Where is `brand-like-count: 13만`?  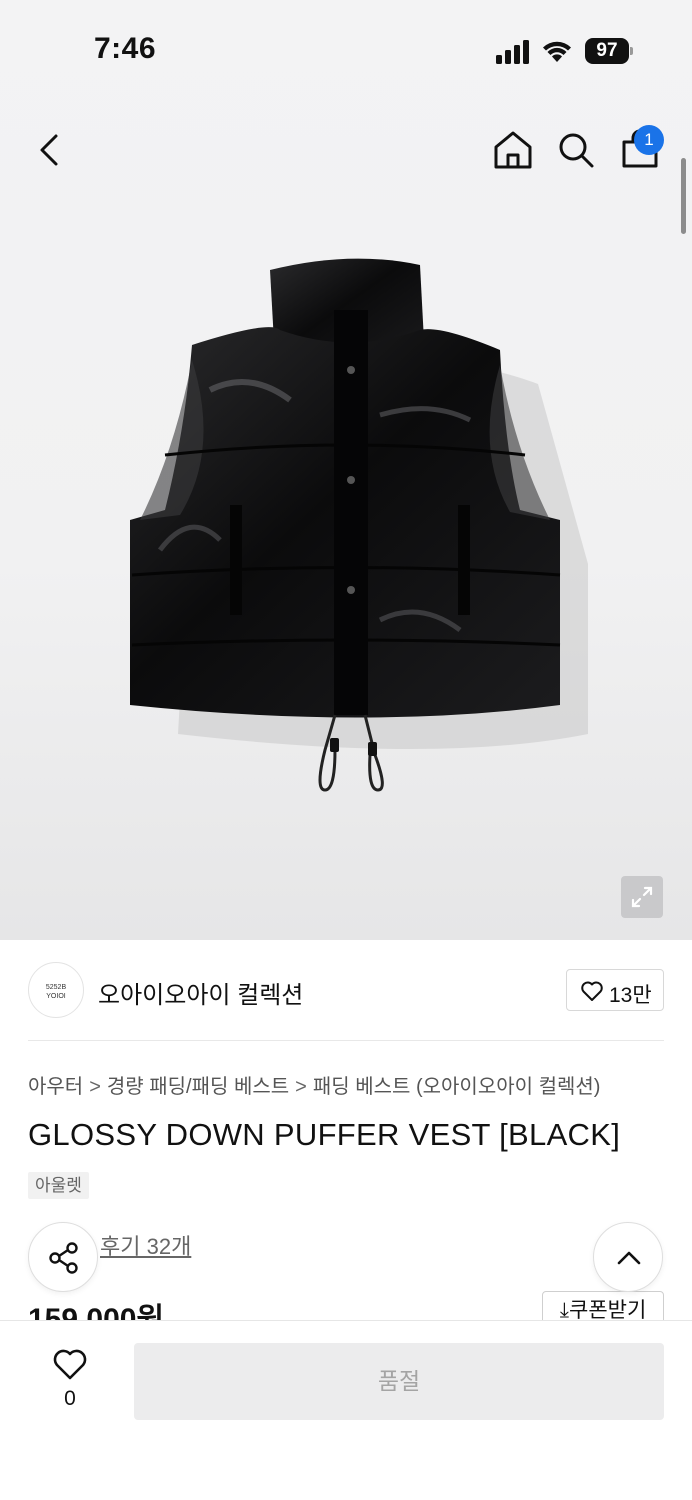 brand-like-count: 13만 is located at coordinates (630, 995).